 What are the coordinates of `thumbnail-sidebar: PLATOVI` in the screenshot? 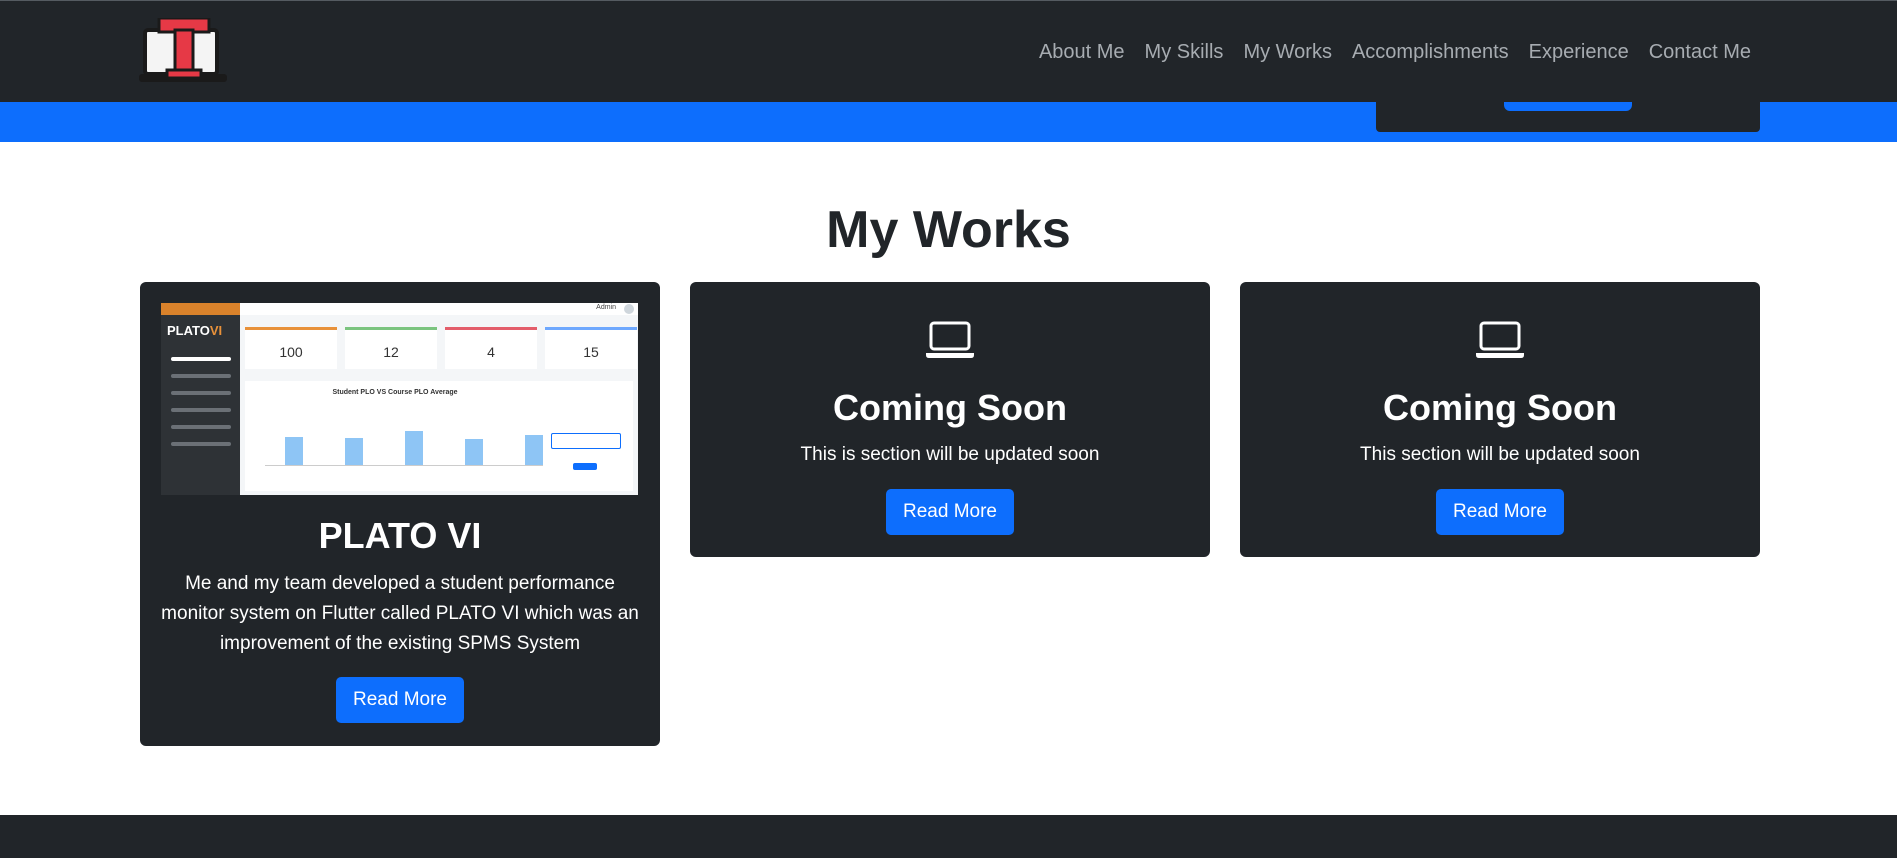 It's located at (200, 399).